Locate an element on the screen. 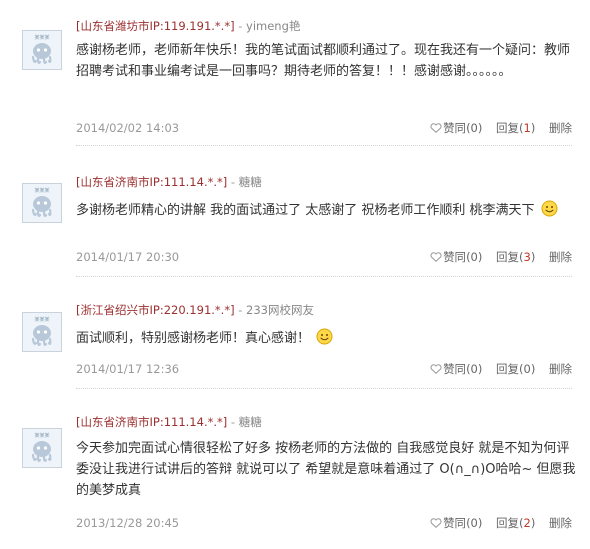 Image resolution: width=590 pixels, height=549 pixels. comment-content: 面试顺利，特别感谢杨老师！真心感谢！ is located at coordinates (326, 338).